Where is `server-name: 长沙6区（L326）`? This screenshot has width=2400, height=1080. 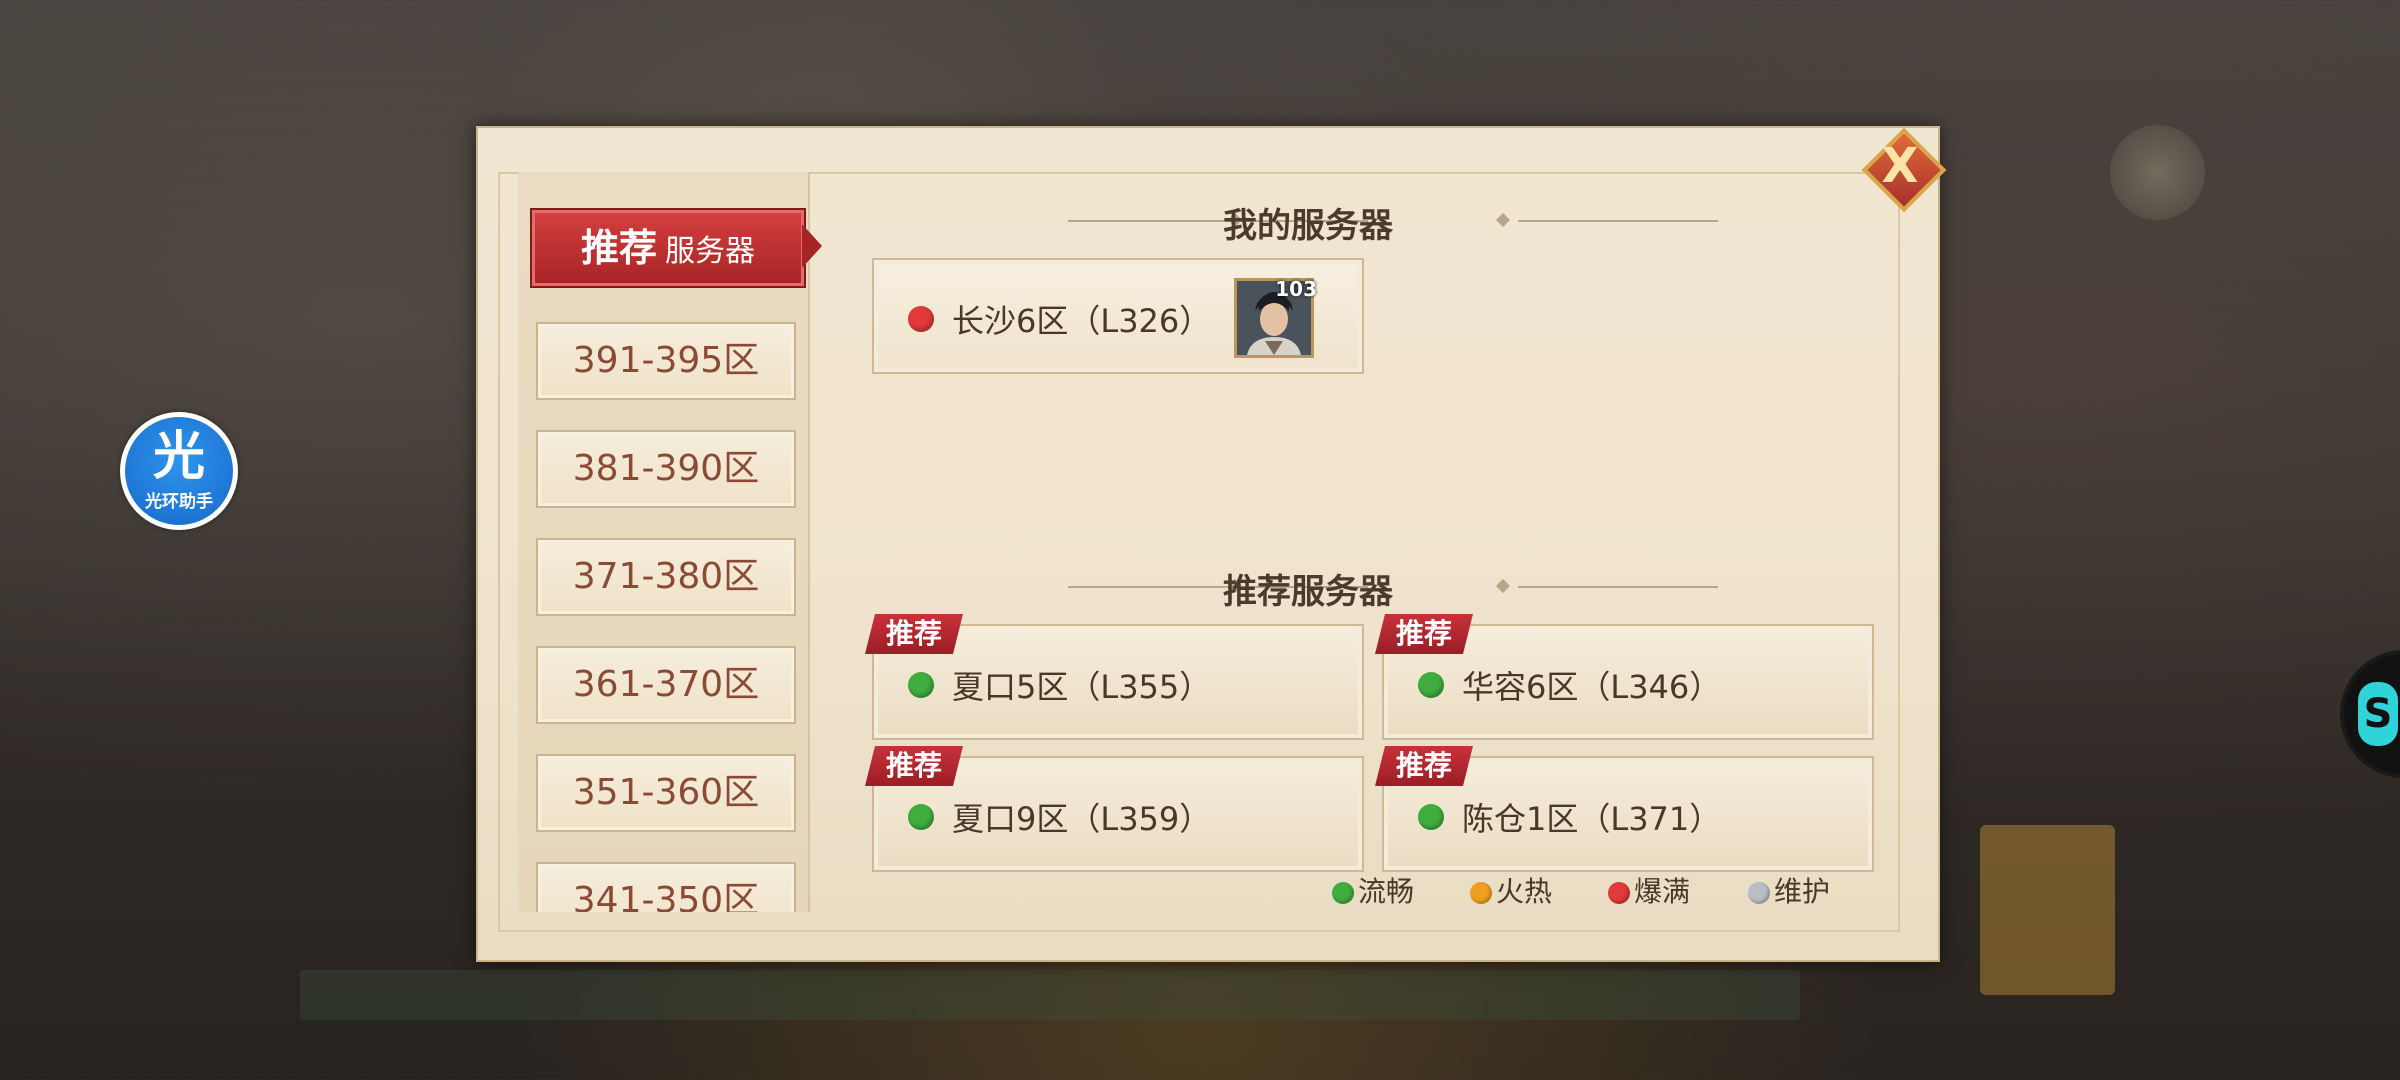 server-name: 长沙6区（L326） is located at coordinates (1082, 321).